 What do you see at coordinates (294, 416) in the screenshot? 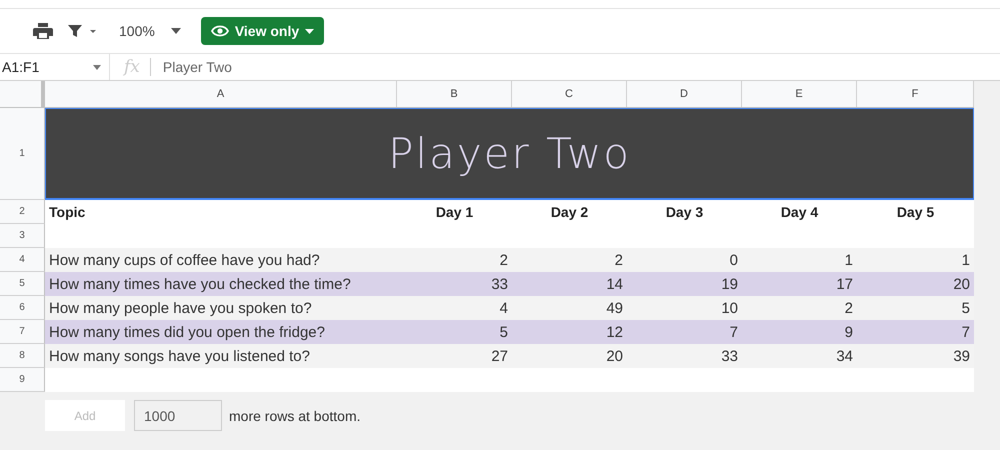
I see `footer-text: more rows at bottom.` at bounding box center [294, 416].